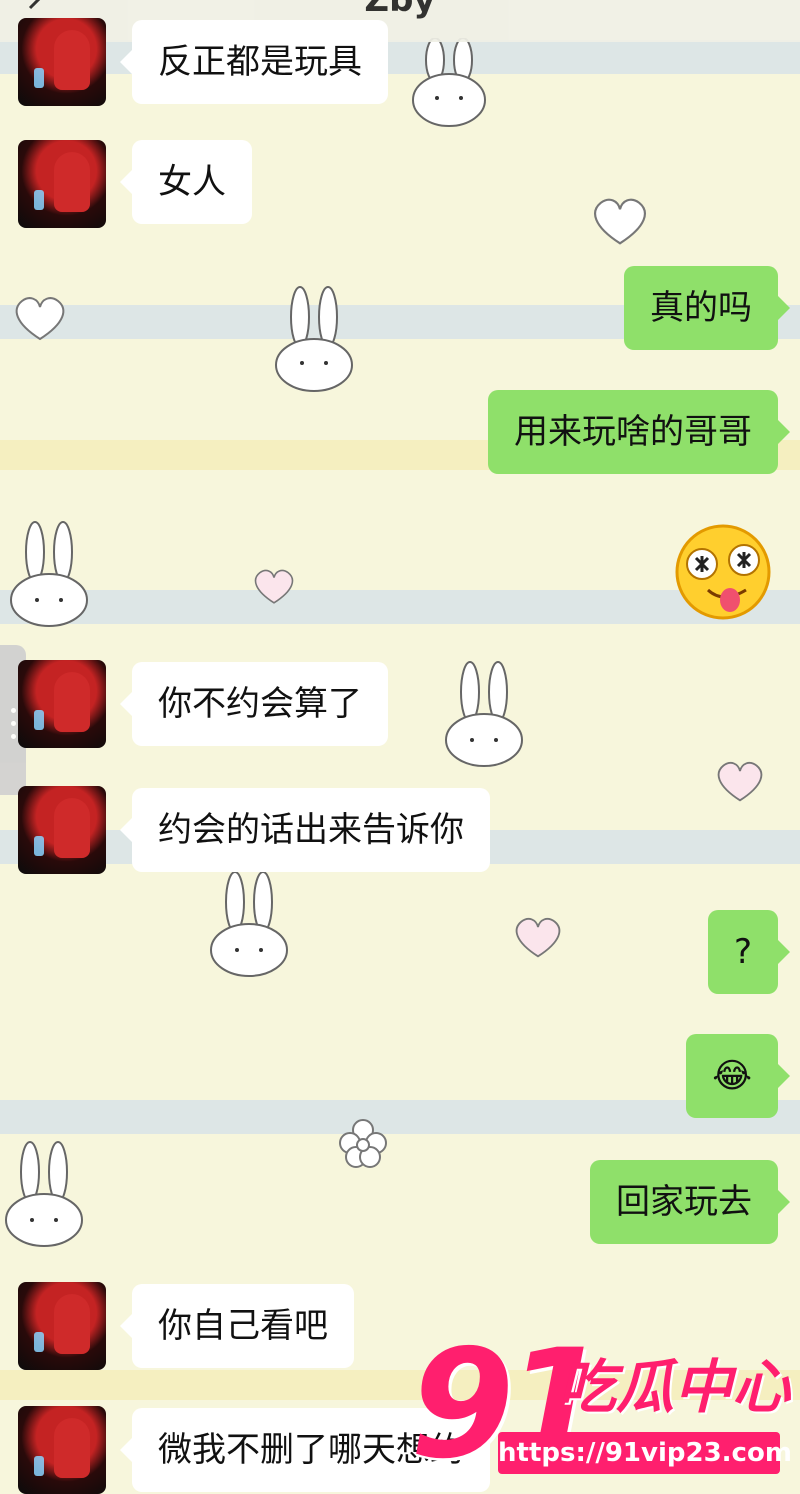 The width and height of the screenshot is (800, 1494). I want to click on outgoing-message: ?, so click(749, 952).